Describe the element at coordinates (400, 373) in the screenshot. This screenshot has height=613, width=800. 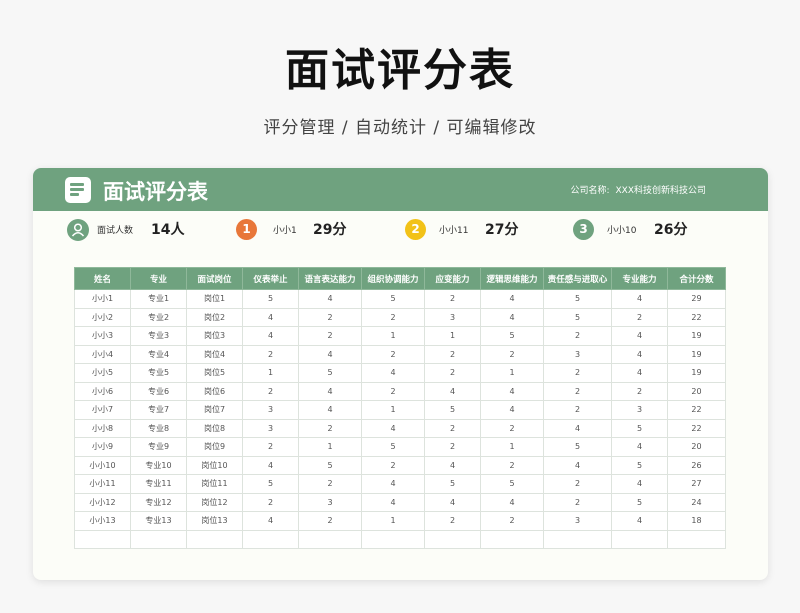
I see `table-row: 小小5 专业5 岗位5 1 5 4 2 1 2 4 19` at that location.